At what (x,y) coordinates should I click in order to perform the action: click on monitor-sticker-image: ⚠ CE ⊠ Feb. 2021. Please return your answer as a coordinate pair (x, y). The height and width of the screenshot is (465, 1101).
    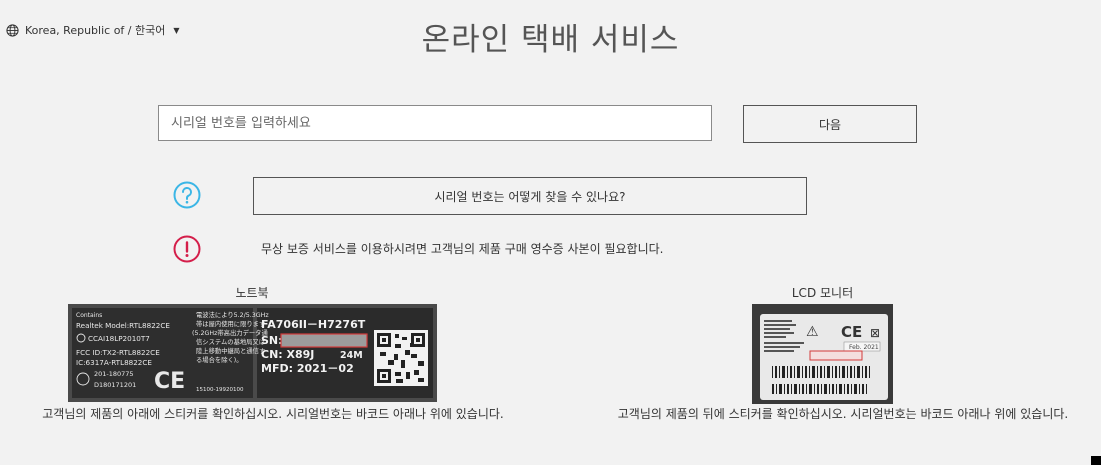
    Looking at the image, I should click on (822, 354).